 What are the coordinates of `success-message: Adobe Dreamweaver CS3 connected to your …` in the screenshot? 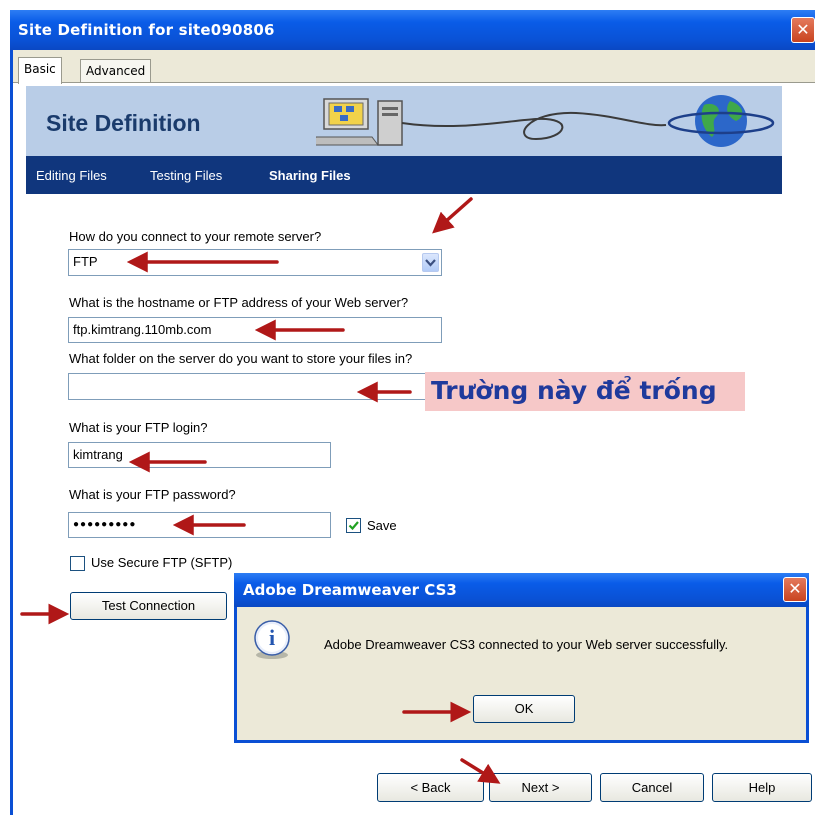 It's located at (526, 644).